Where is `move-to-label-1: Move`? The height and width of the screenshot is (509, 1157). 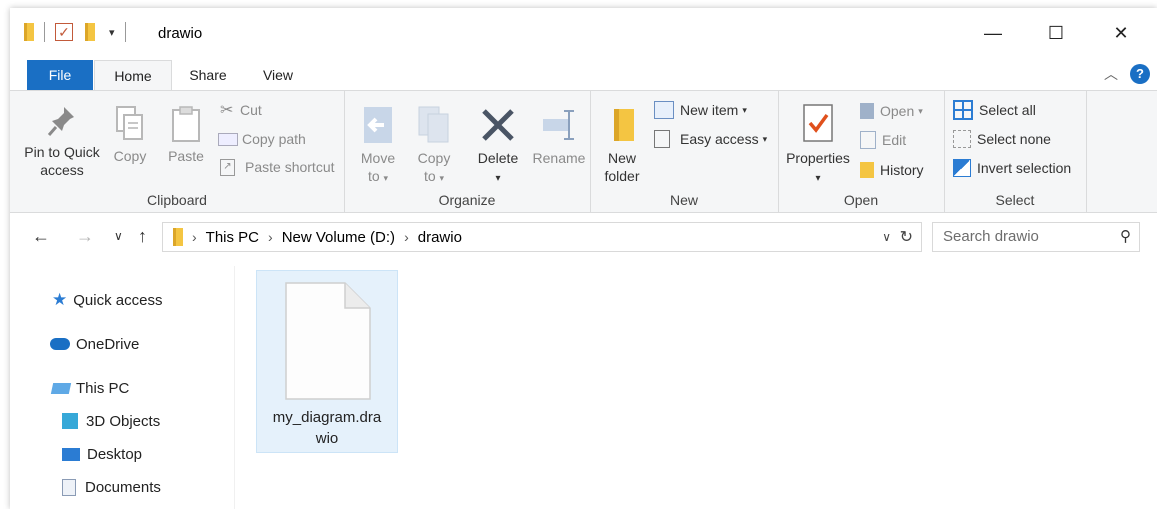
move-to-label-1: Move is located at coordinates (378, 158).